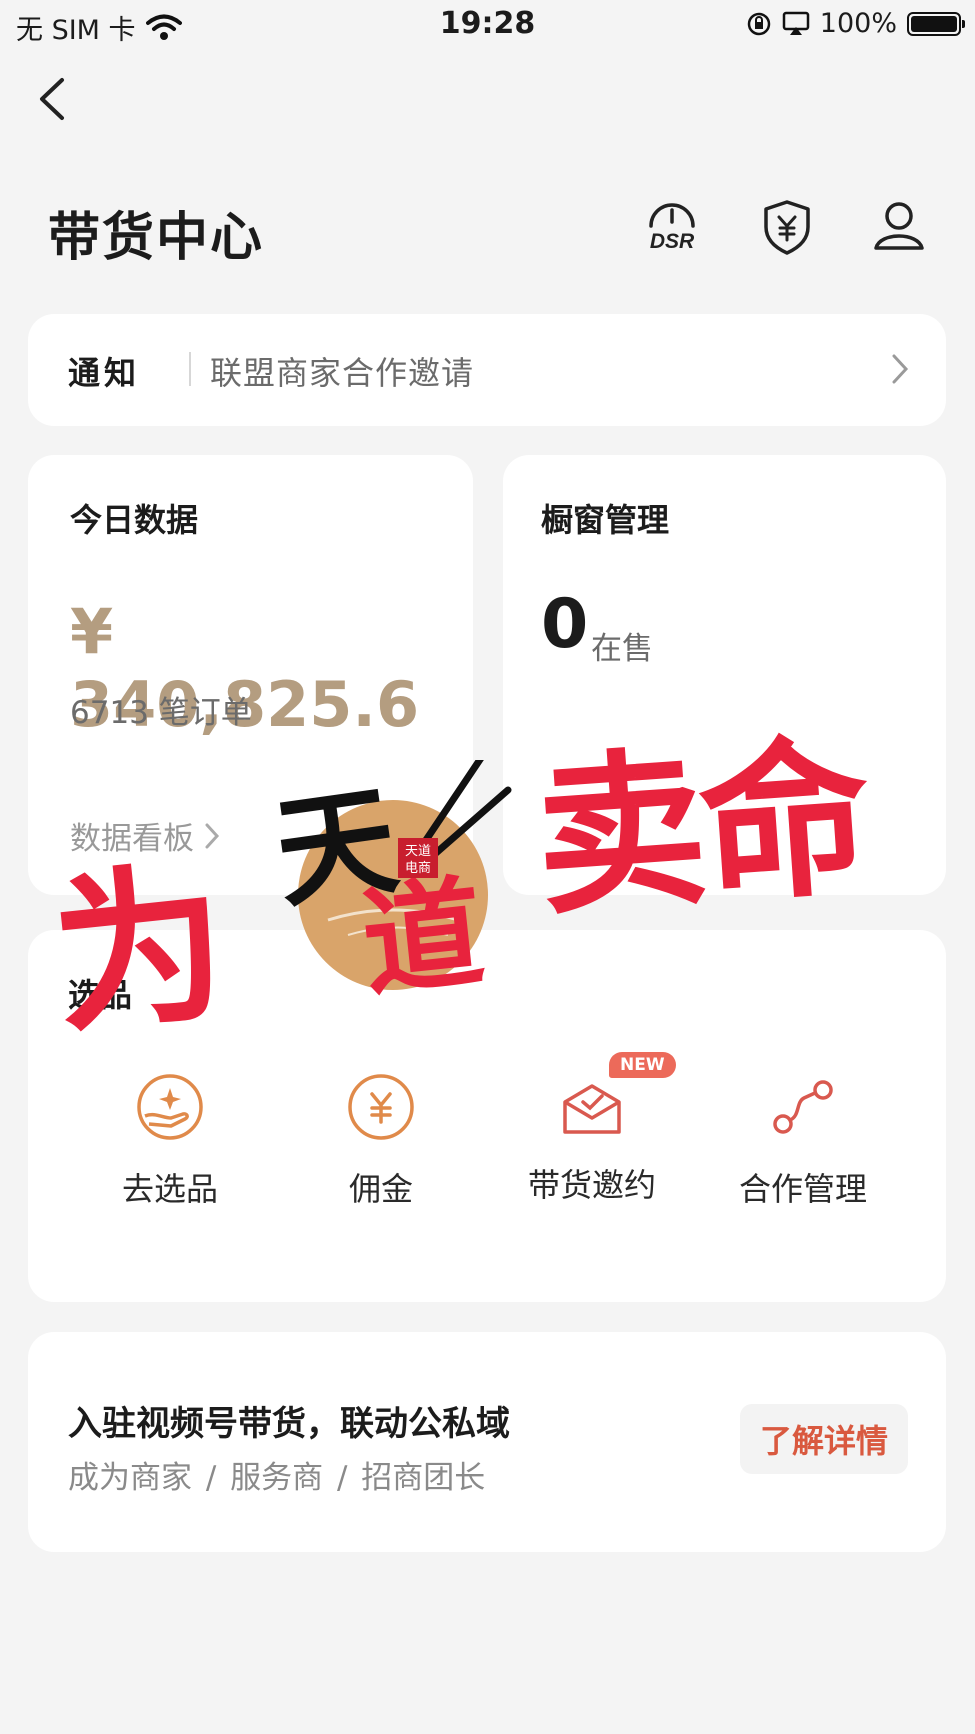  Describe the element at coordinates (156, 238) in the screenshot. I see `page-title: 带货中心` at that location.